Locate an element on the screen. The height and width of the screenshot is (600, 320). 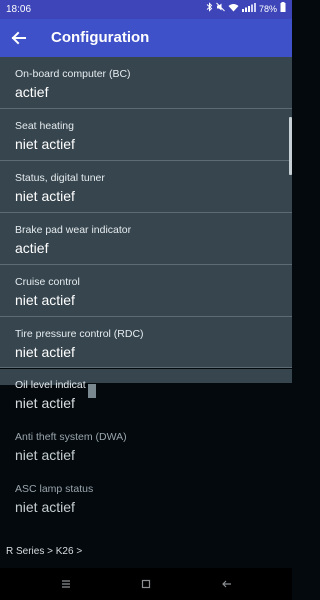
item-label: Cruise control is located at coordinates (47, 282).